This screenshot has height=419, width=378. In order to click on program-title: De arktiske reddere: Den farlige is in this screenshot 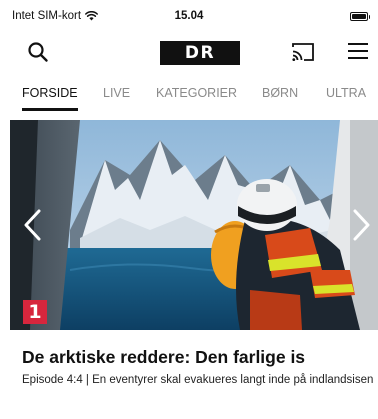, I will do `click(197, 357)`.